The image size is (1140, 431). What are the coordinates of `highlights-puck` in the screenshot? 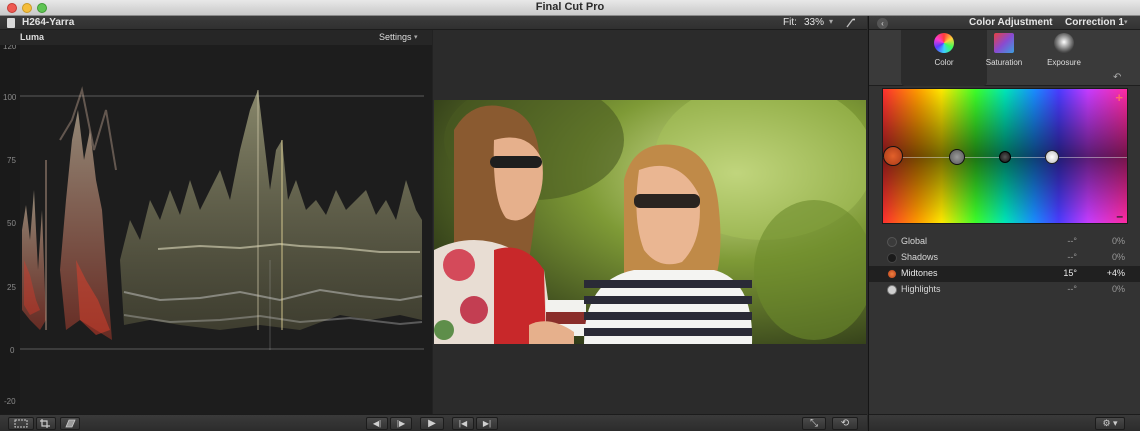 It's located at (1052, 157).